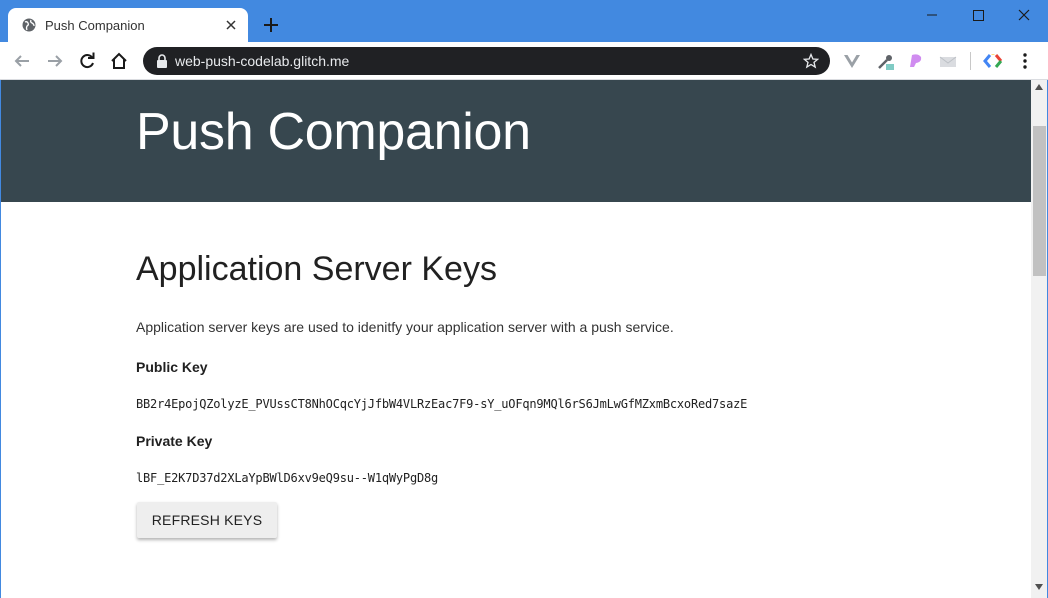  Describe the element at coordinates (1024, 16) in the screenshot. I see `close-window-icon` at that location.